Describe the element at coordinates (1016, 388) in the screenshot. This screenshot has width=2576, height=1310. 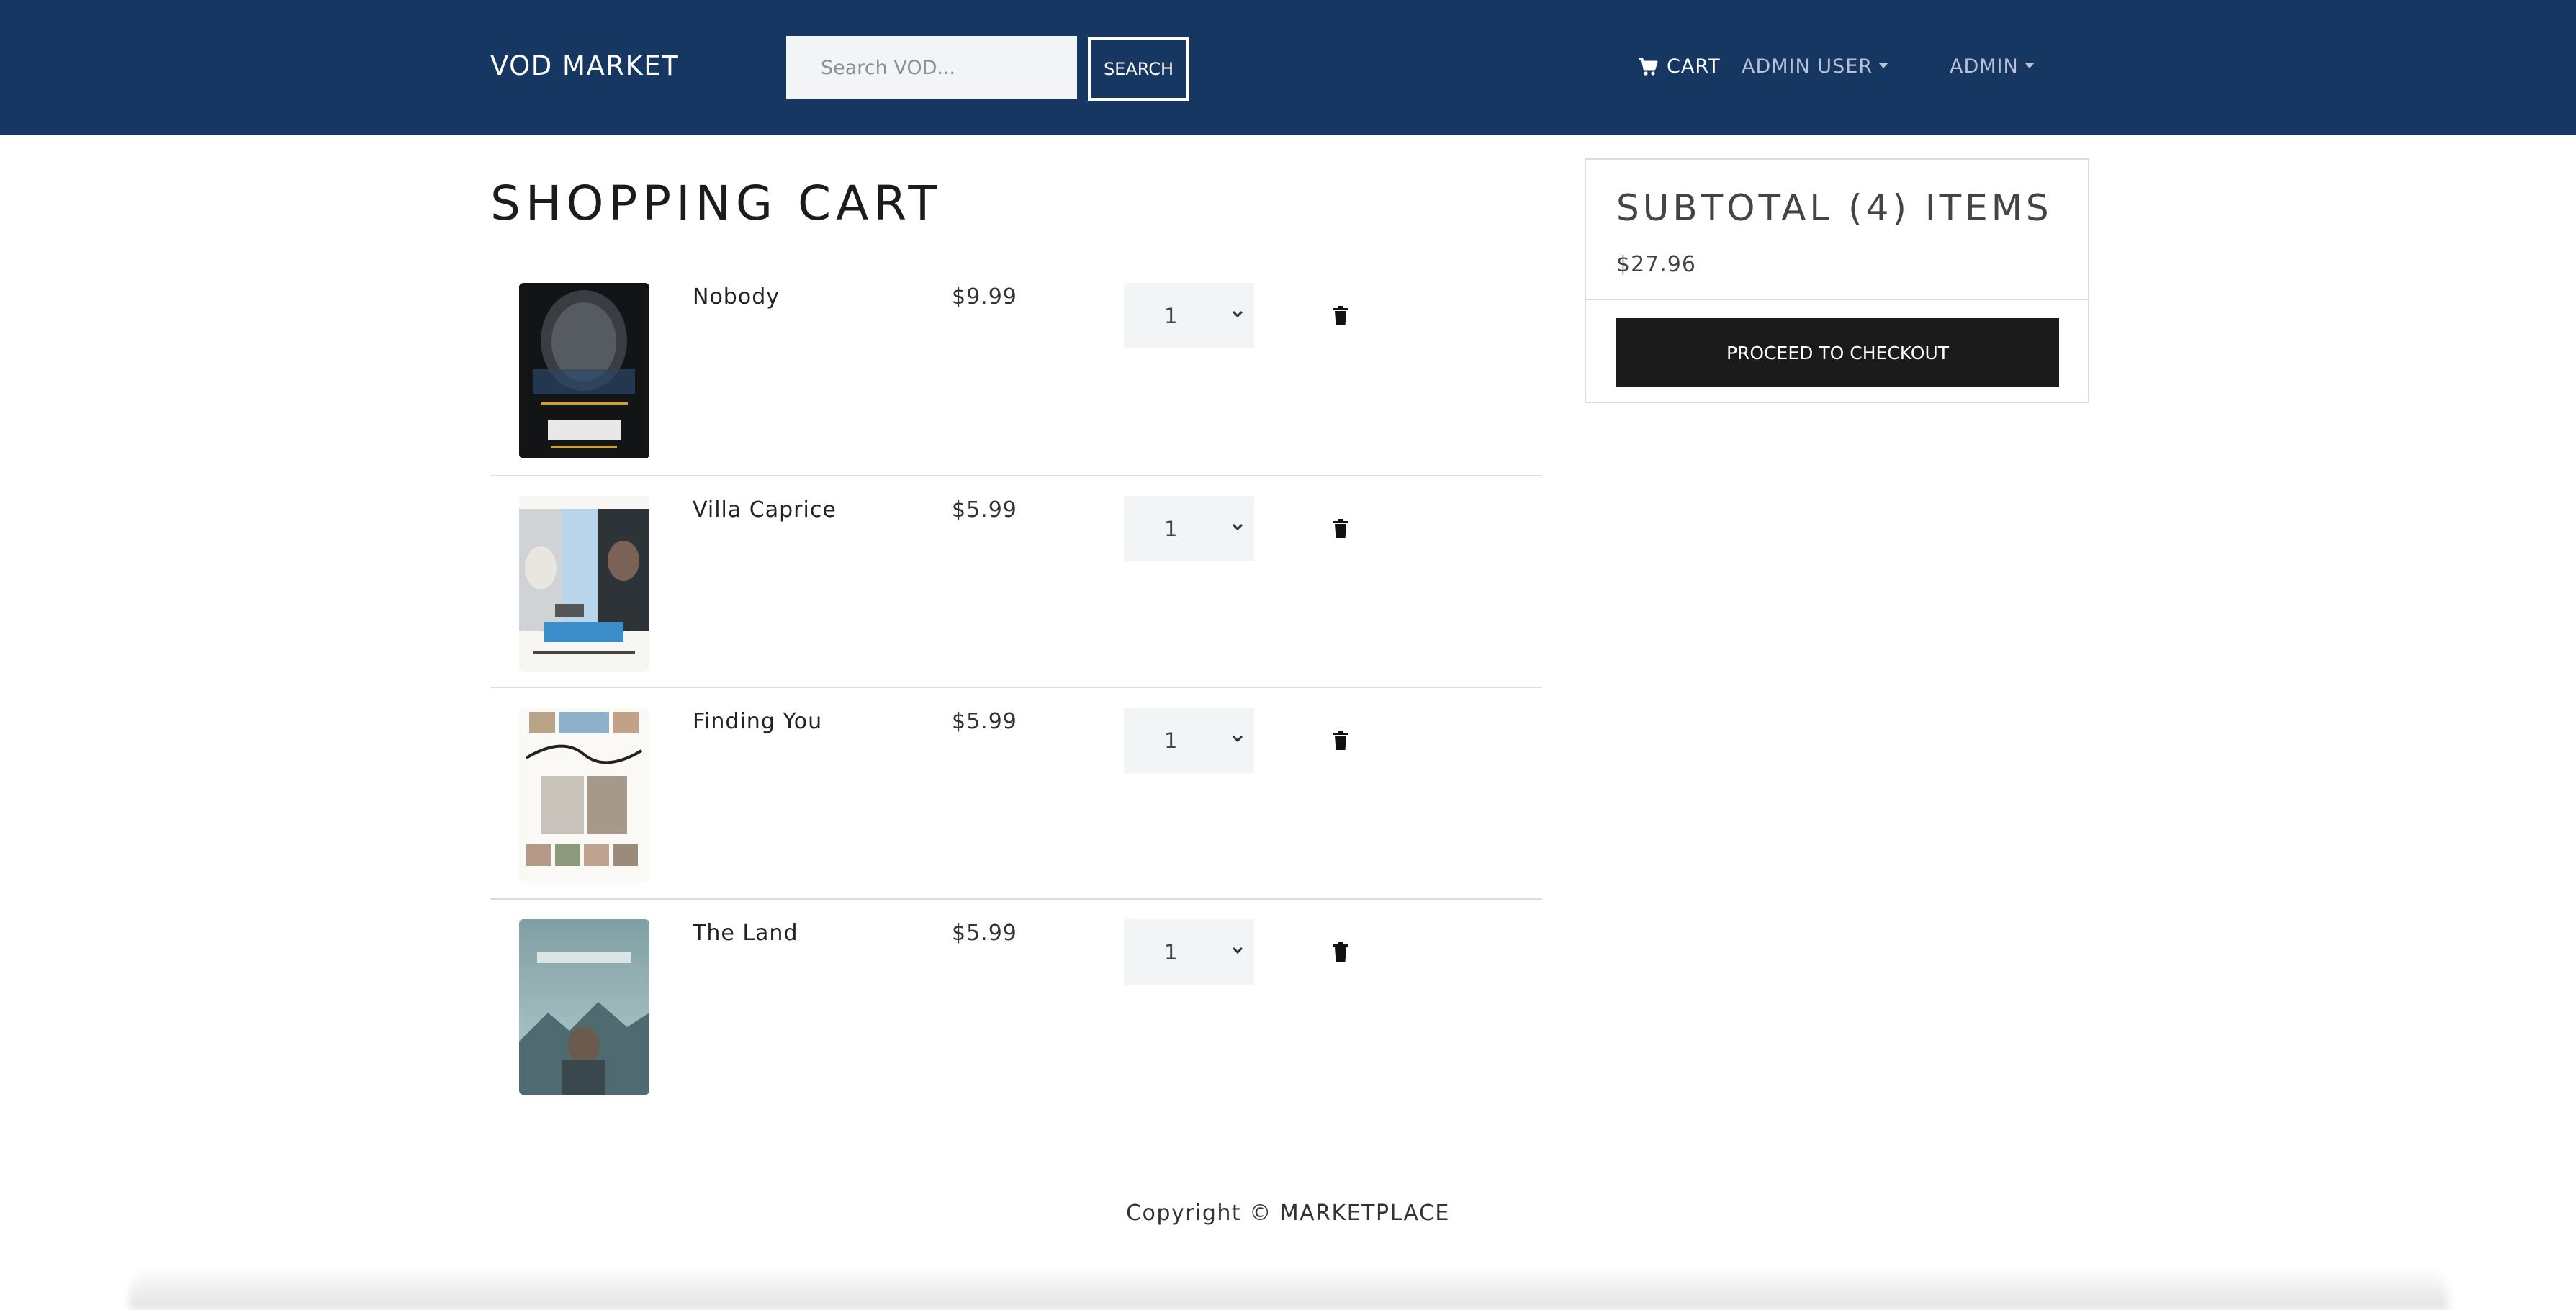
I see `cart-item: Nobody $9.99 1` at that location.